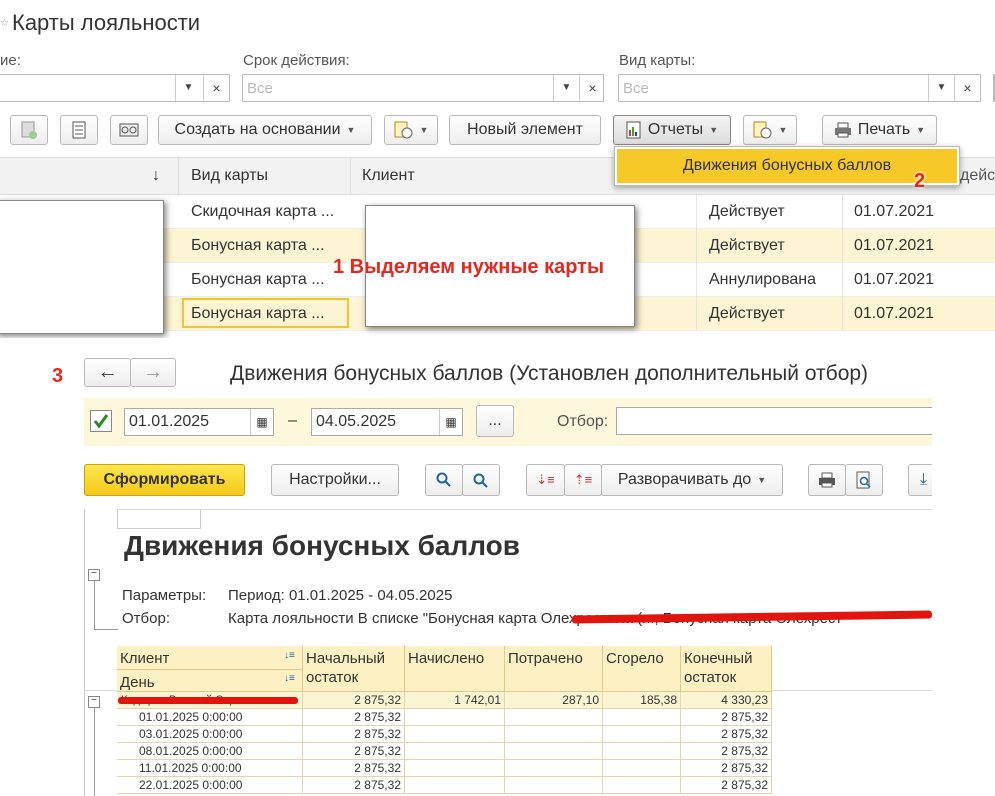 Image resolution: width=995 pixels, height=796 pixels. I want to click on column-closing-header: Конечный остаток, so click(726, 669).